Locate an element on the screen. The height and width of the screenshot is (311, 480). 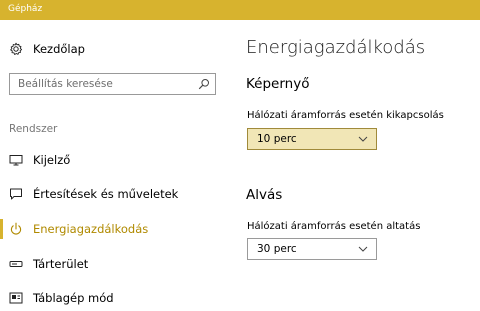
screen-off-value: 10 perc is located at coordinates (277, 139).